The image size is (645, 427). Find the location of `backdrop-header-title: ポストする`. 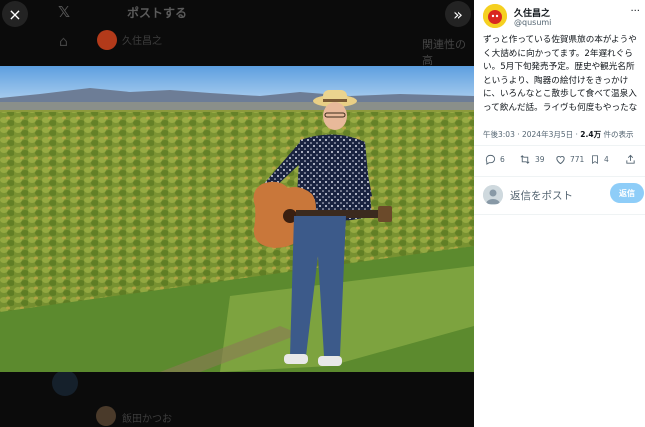

backdrop-header-title: ポストする is located at coordinates (157, 13).